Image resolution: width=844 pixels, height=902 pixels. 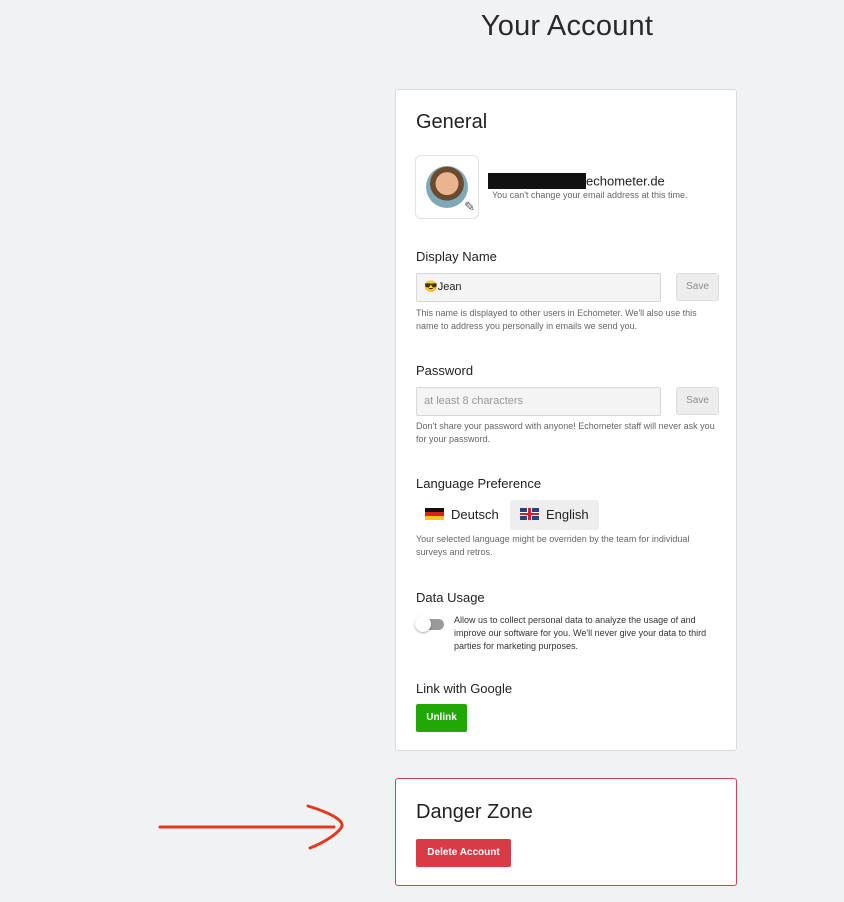 What do you see at coordinates (456, 256) in the screenshot?
I see `display-name-label: Display Name` at bounding box center [456, 256].